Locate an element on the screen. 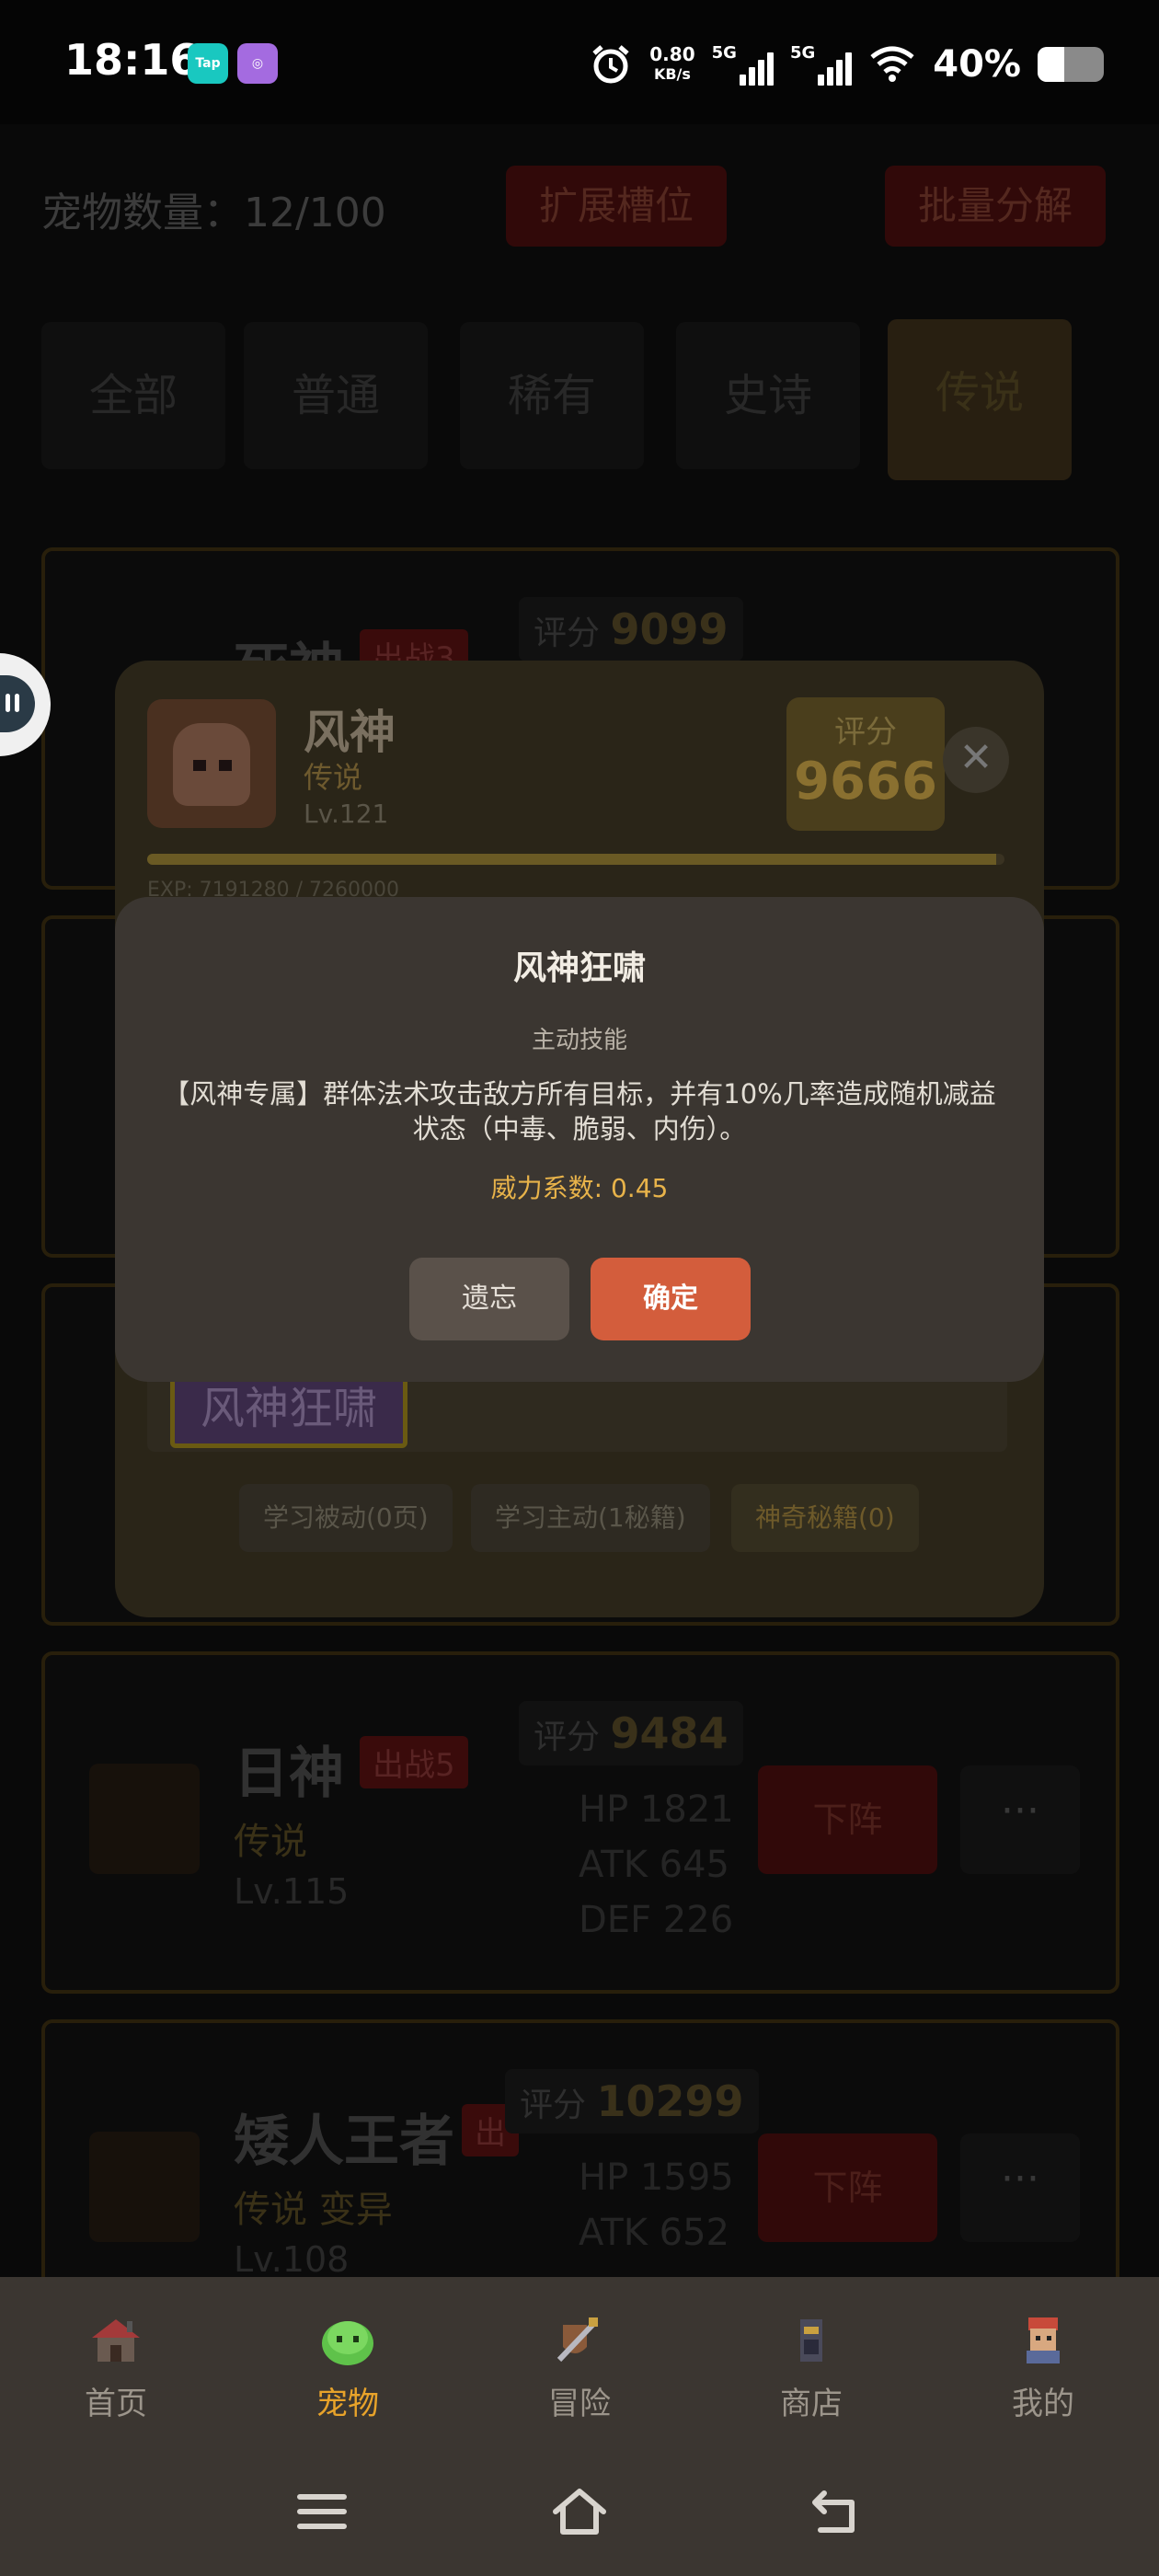 This screenshot has height=2576, width=1159. close-icon: ✕ is located at coordinates (976, 760).